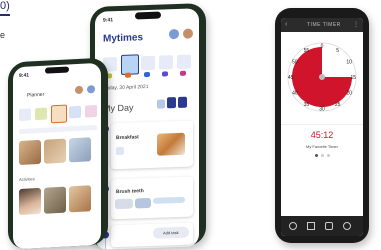 This screenshot has width=381, height=250. I want to click on dial-number: 20, so click(349, 94).